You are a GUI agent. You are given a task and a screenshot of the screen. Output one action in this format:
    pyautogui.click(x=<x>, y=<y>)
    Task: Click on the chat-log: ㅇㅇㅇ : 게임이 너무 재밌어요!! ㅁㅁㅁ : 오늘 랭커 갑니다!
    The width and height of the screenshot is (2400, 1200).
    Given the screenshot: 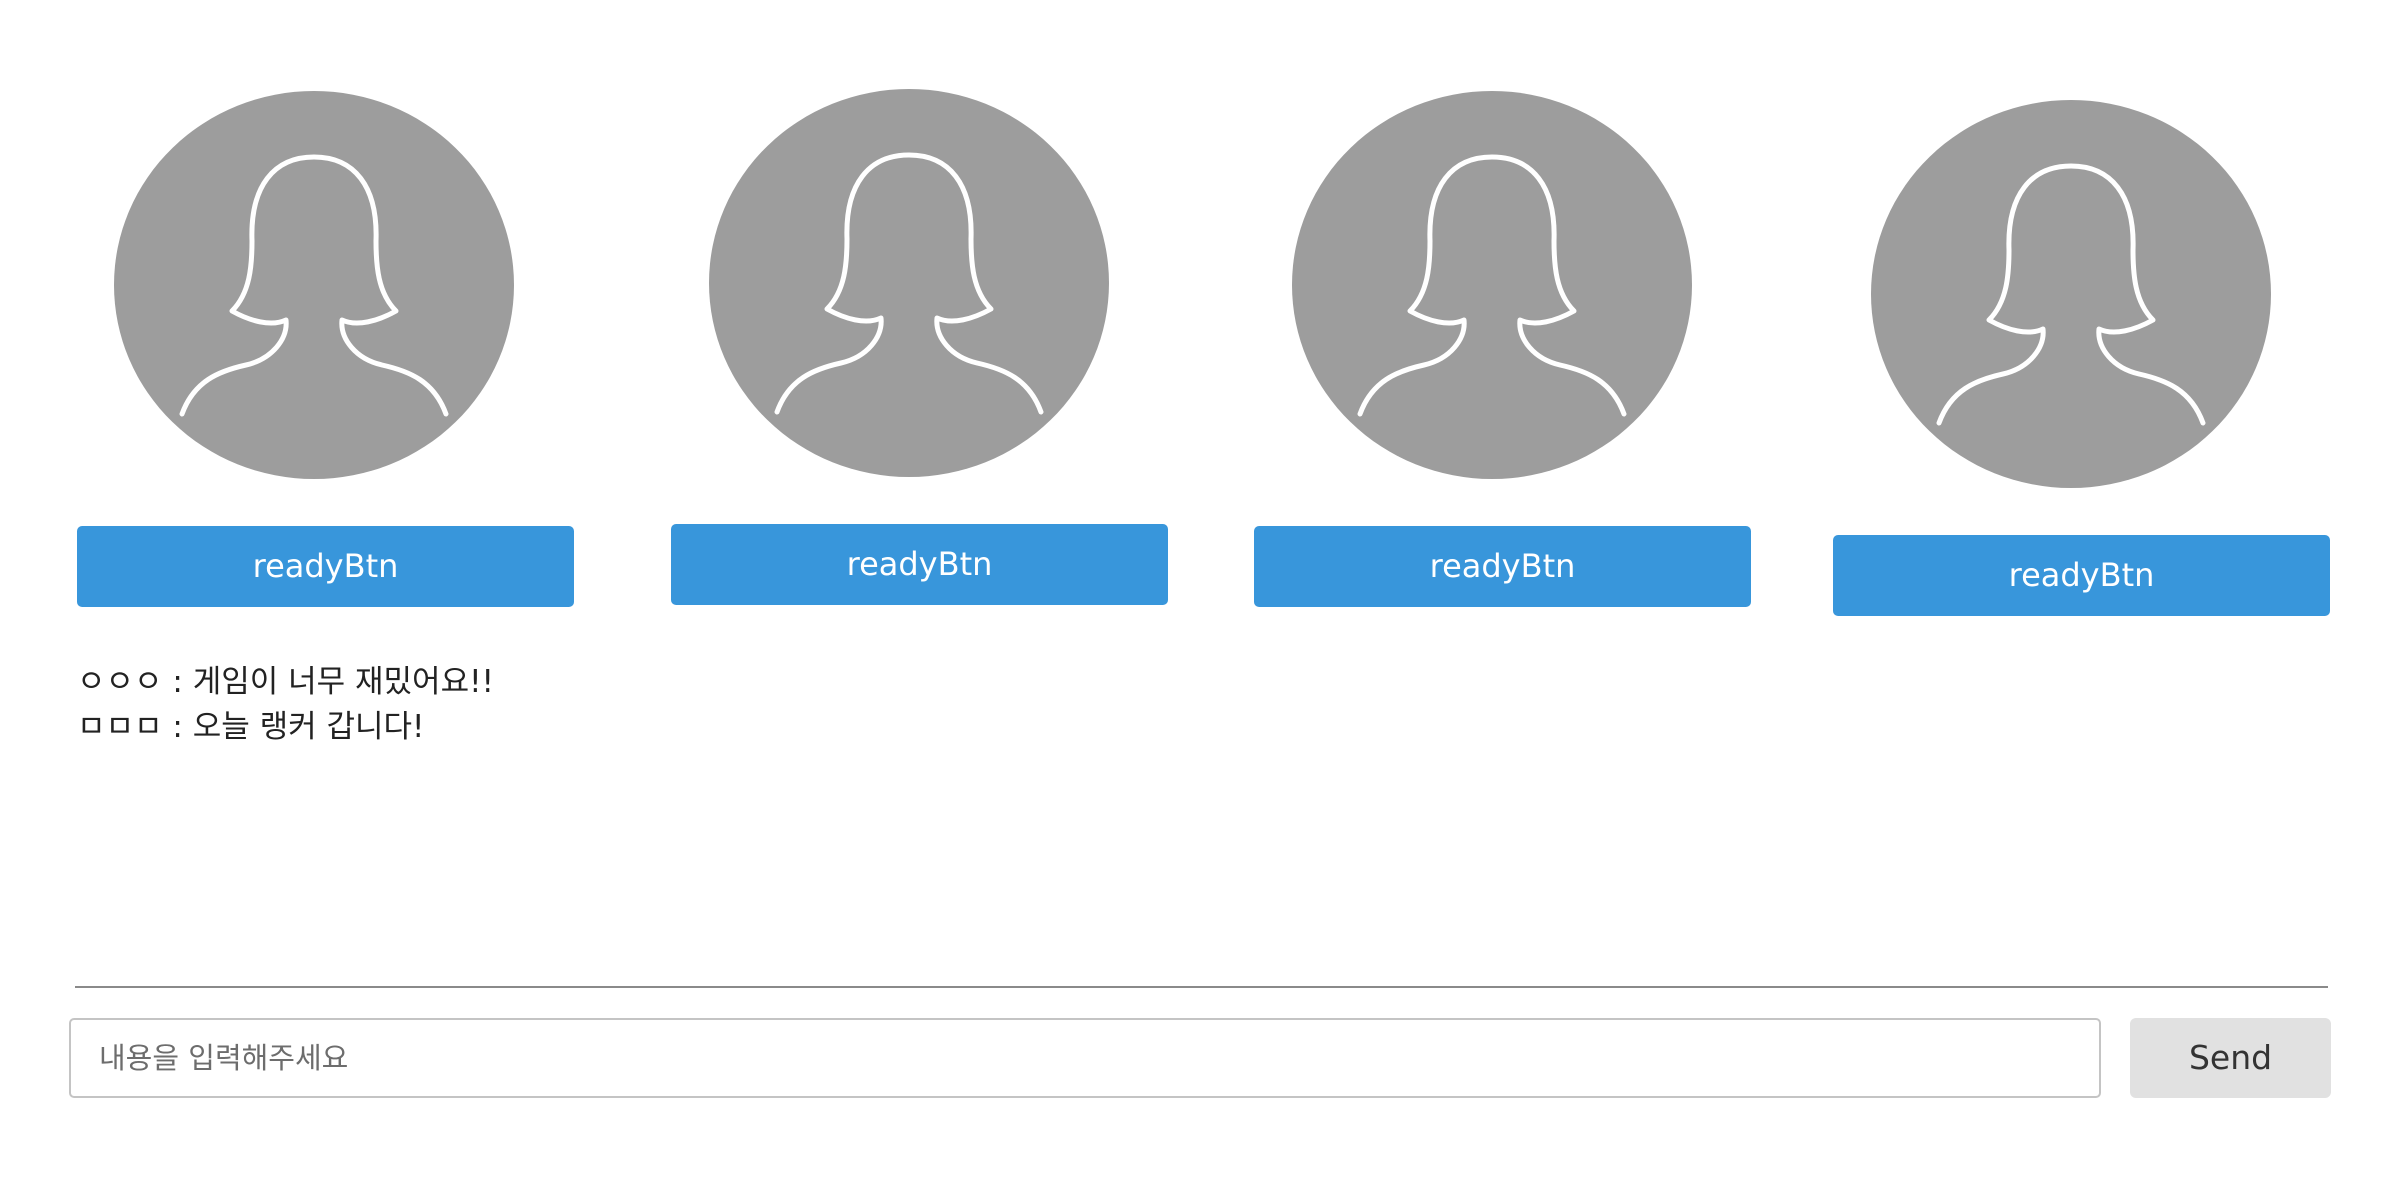 What is the action you would take?
    pyautogui.click(x=827, y=705)
    